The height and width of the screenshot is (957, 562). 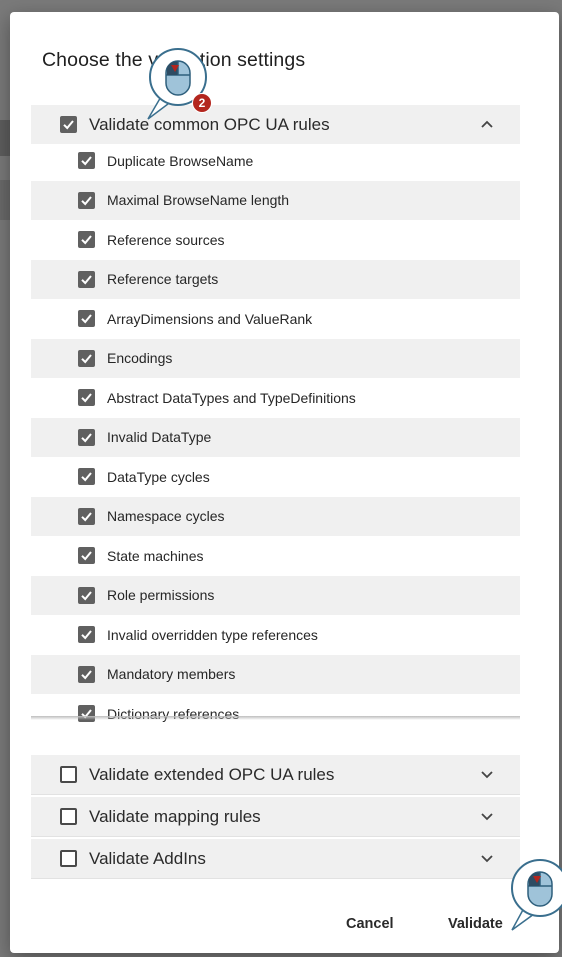 I want to click on section-common-opc-ua: Validate common OPC UA rules, so click(x=275, y=124).